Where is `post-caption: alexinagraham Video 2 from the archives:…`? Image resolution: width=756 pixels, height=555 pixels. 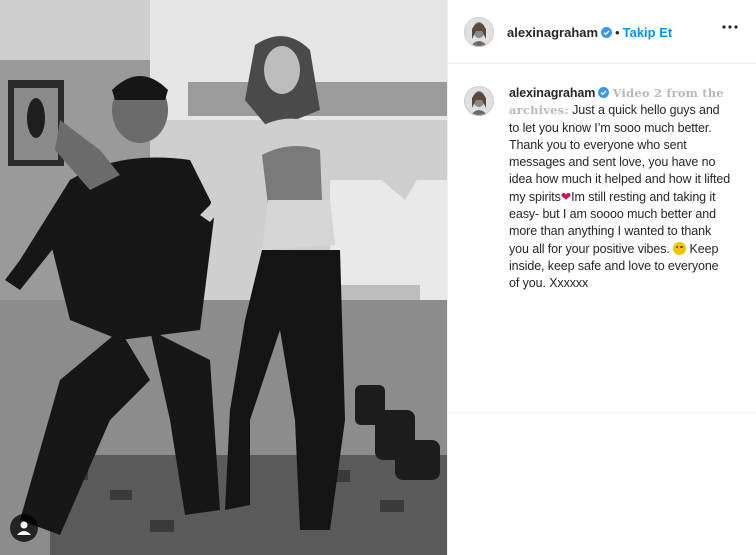
post-caption: alexinagraham Video 2 from the archives:… is located at coordinates (620, 189).